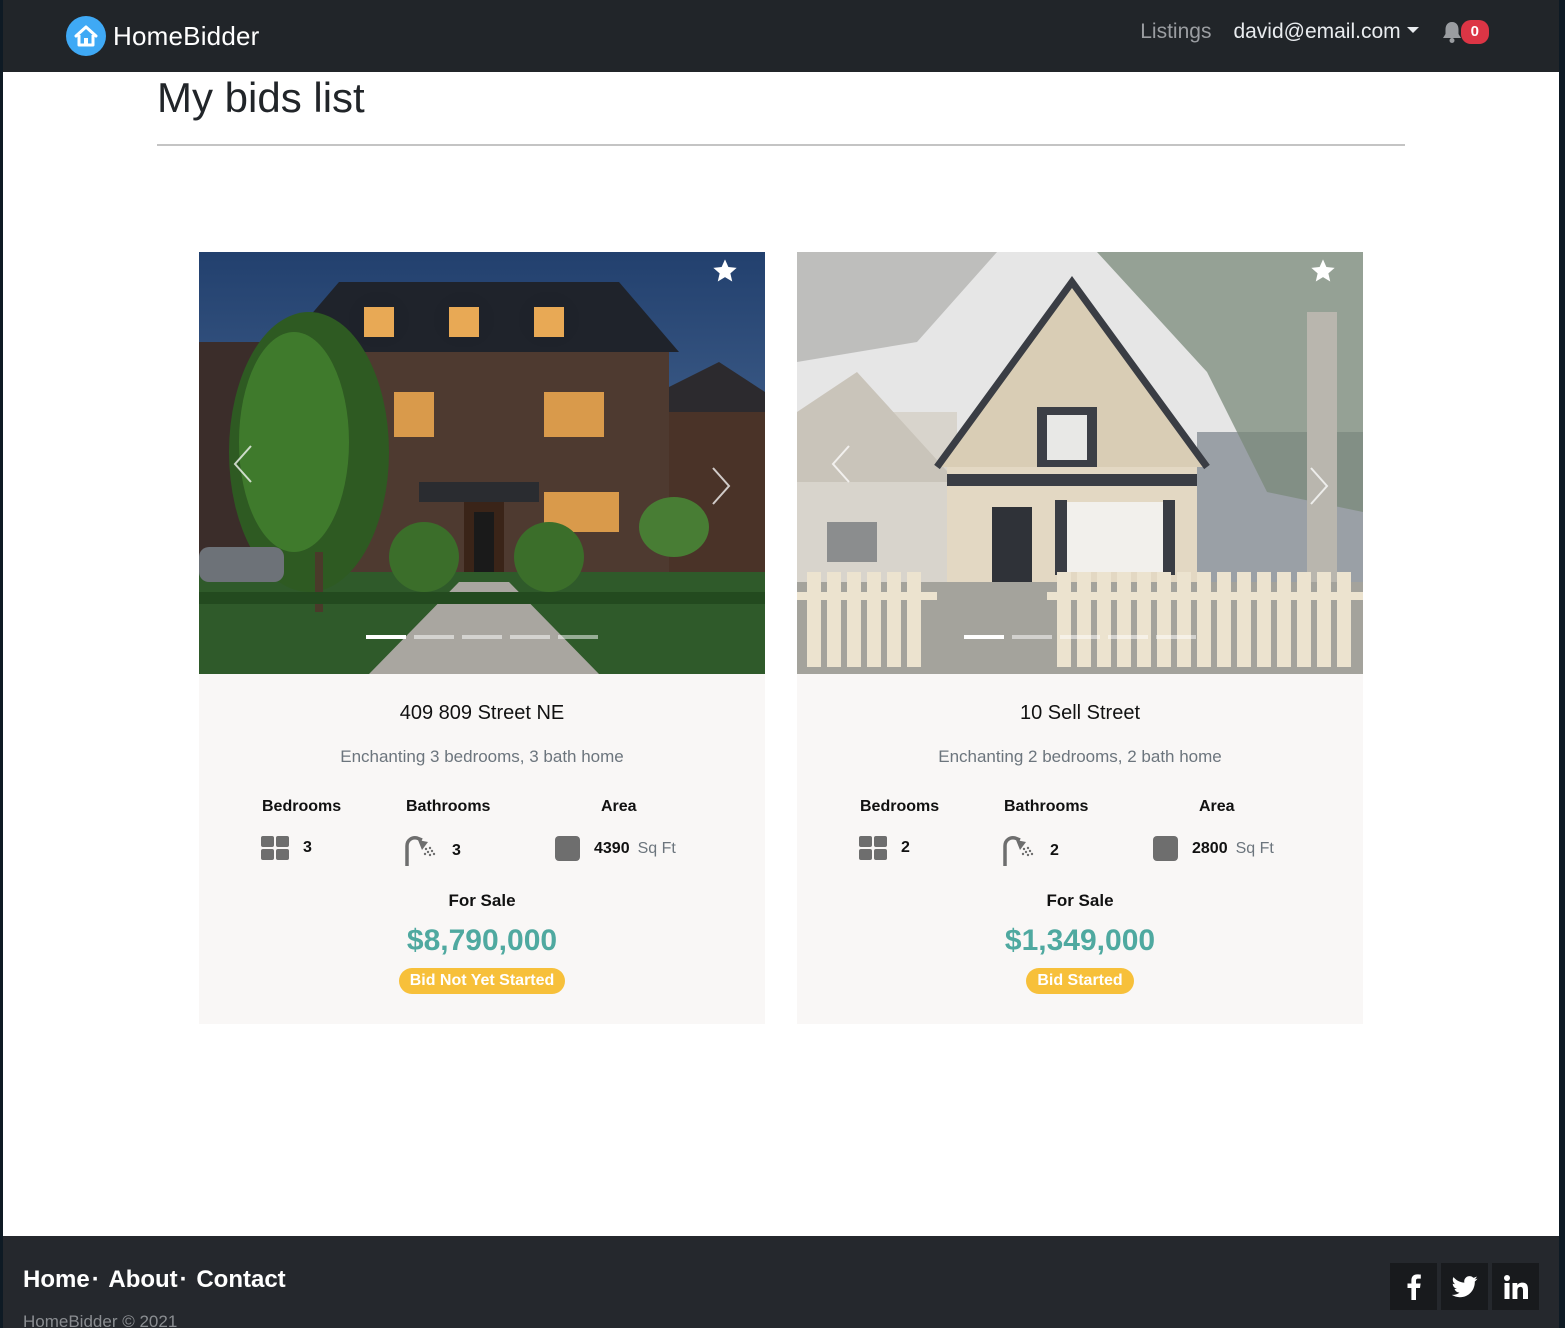  Describe the element at coordinates (56, 1279) in the screenshot. I see `footer-link-home: Home` at that location.